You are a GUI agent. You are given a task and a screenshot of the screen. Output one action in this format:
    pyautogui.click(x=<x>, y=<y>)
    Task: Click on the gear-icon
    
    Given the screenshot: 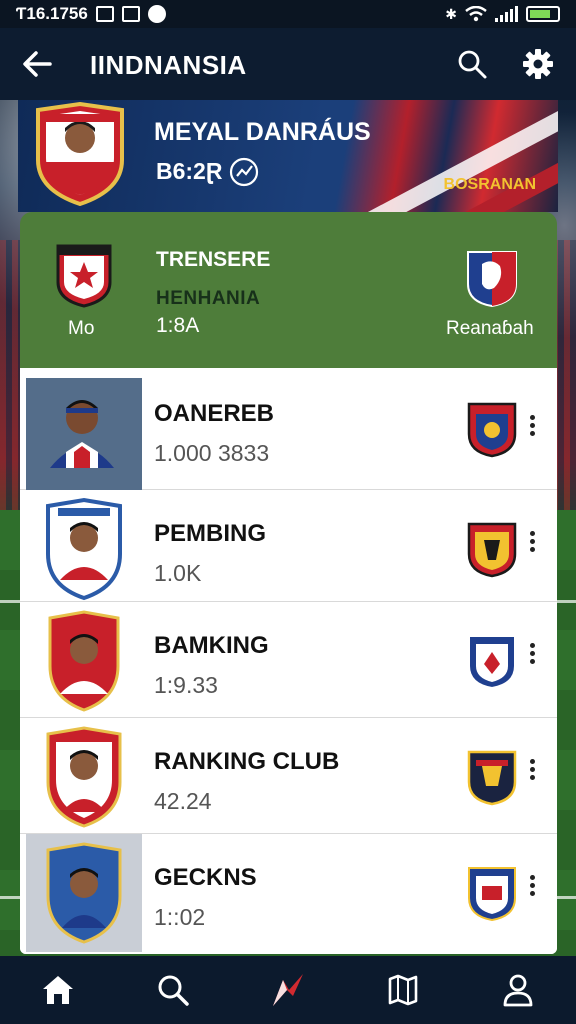 What is the action you would take?
    pyautogui.click(x=538, y=64)
    